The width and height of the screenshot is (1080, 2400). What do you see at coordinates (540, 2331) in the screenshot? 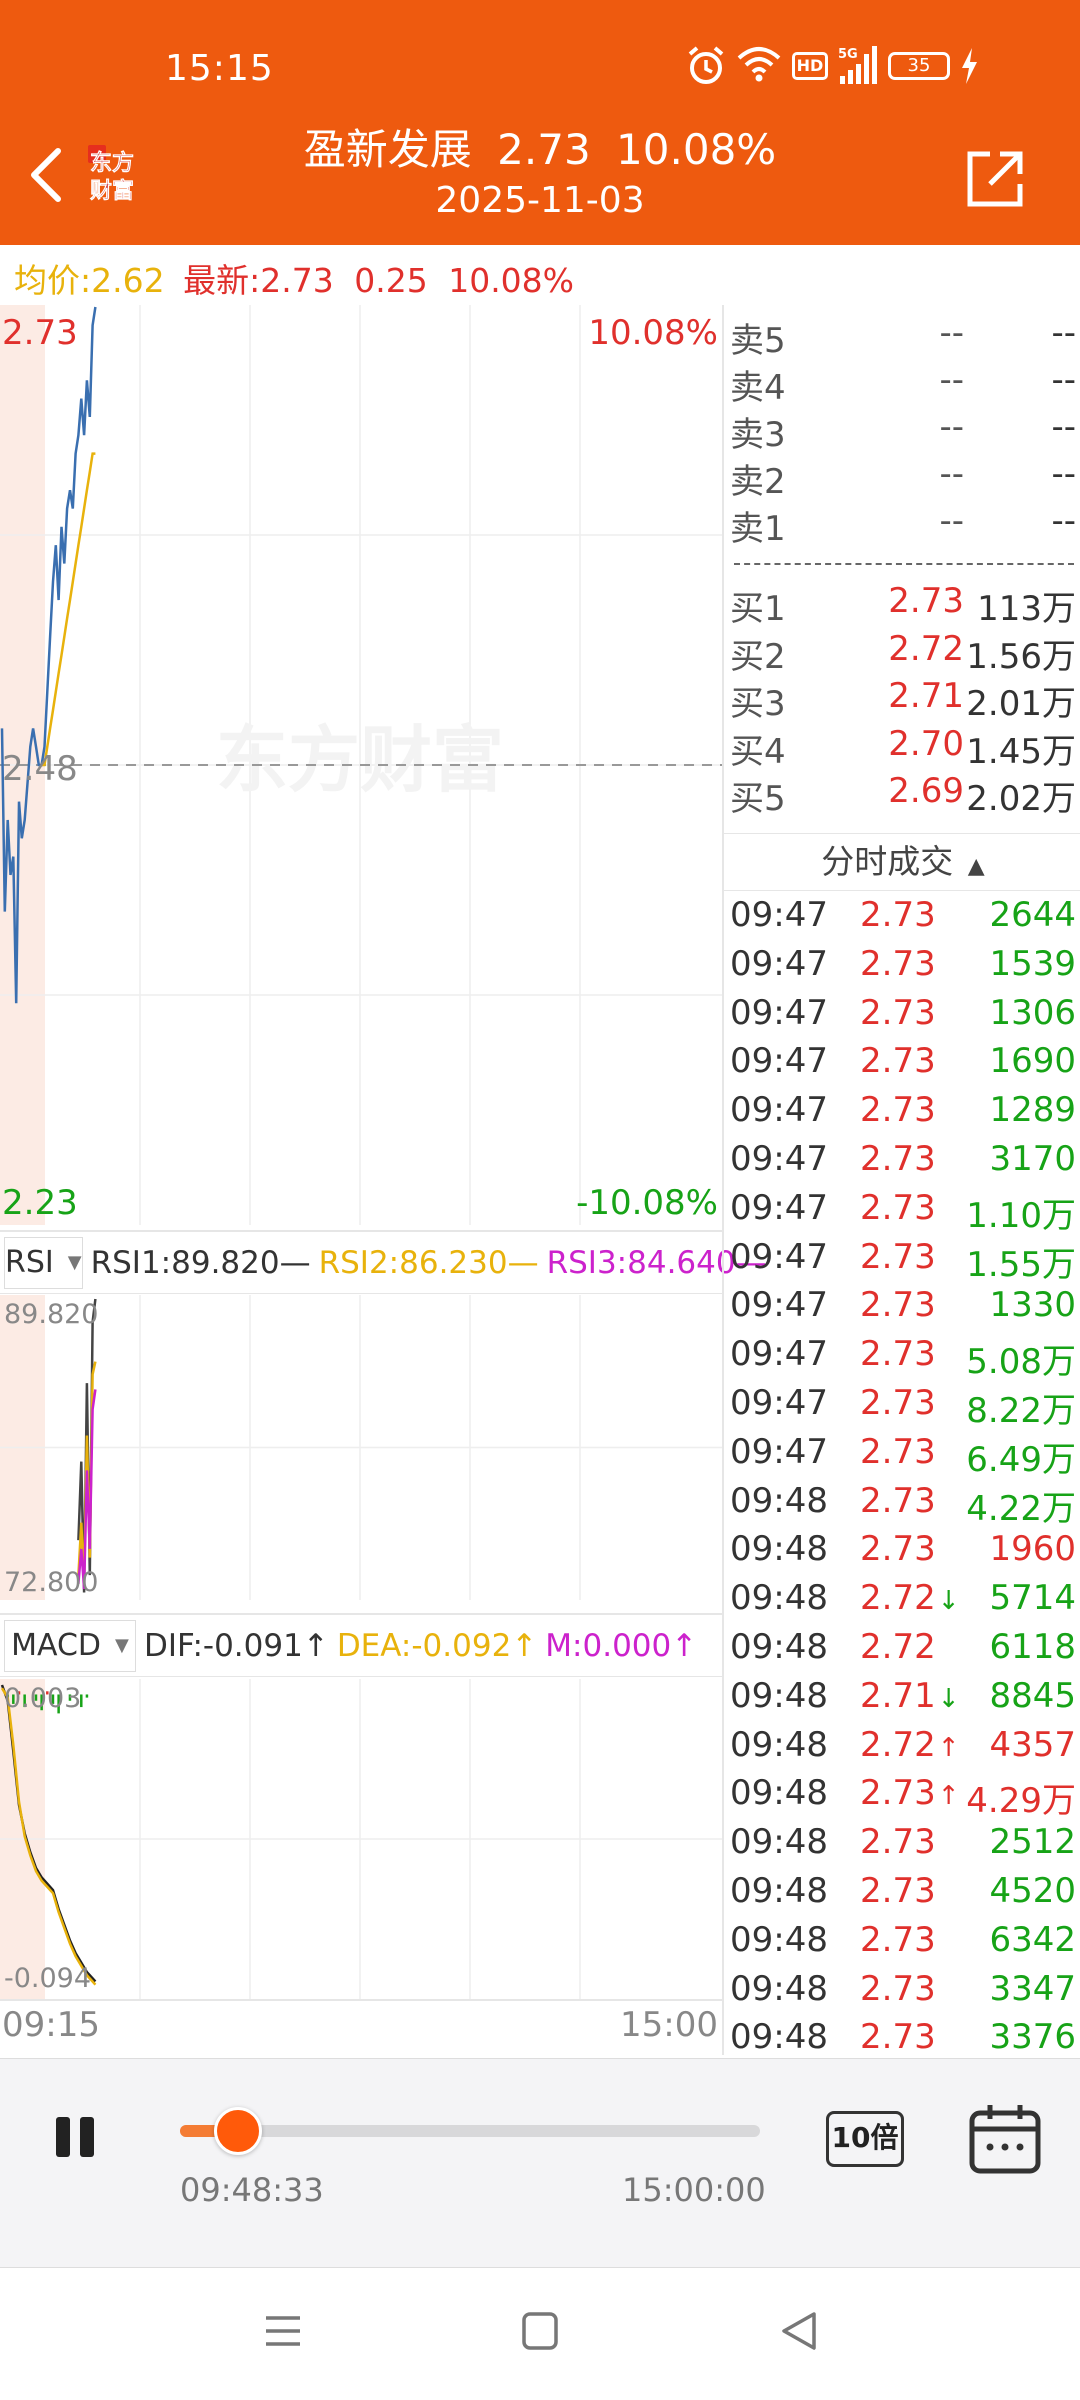
I see `home-icon` at bounding box center [540, 2331].